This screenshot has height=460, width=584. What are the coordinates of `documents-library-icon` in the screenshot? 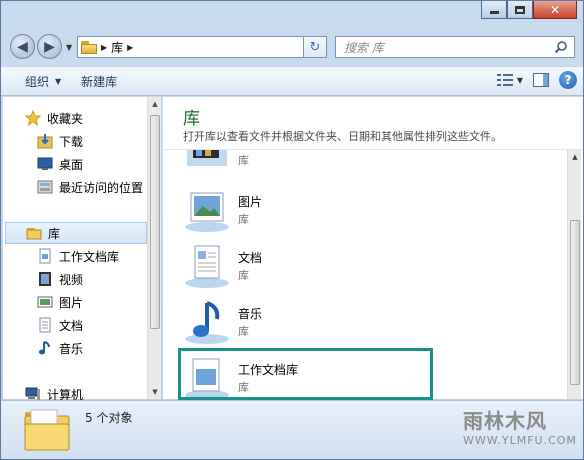 It's located at (207, 266).